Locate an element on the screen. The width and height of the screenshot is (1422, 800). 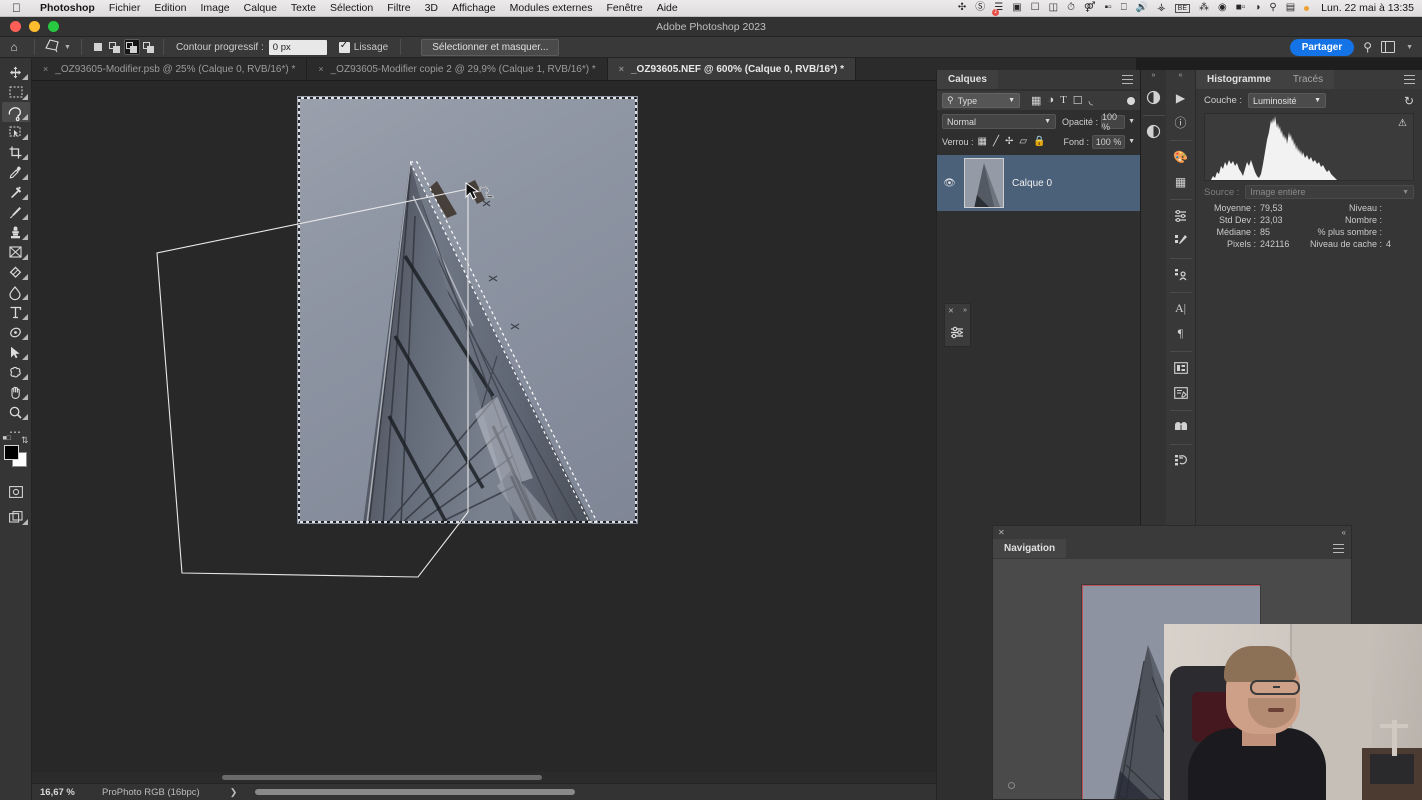
lock-position-icon: ✢ is located at coordinates (1009, 141).